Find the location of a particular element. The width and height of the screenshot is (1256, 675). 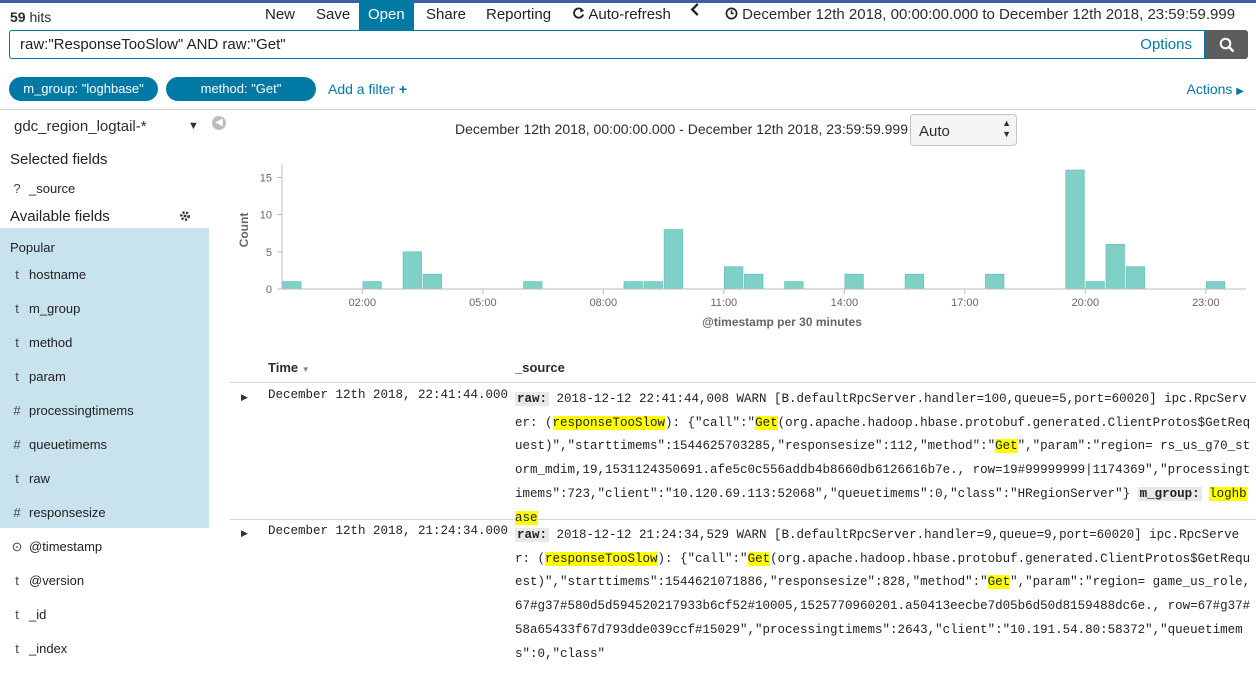

bar-20:30 is located at coordinates (1115, 267).